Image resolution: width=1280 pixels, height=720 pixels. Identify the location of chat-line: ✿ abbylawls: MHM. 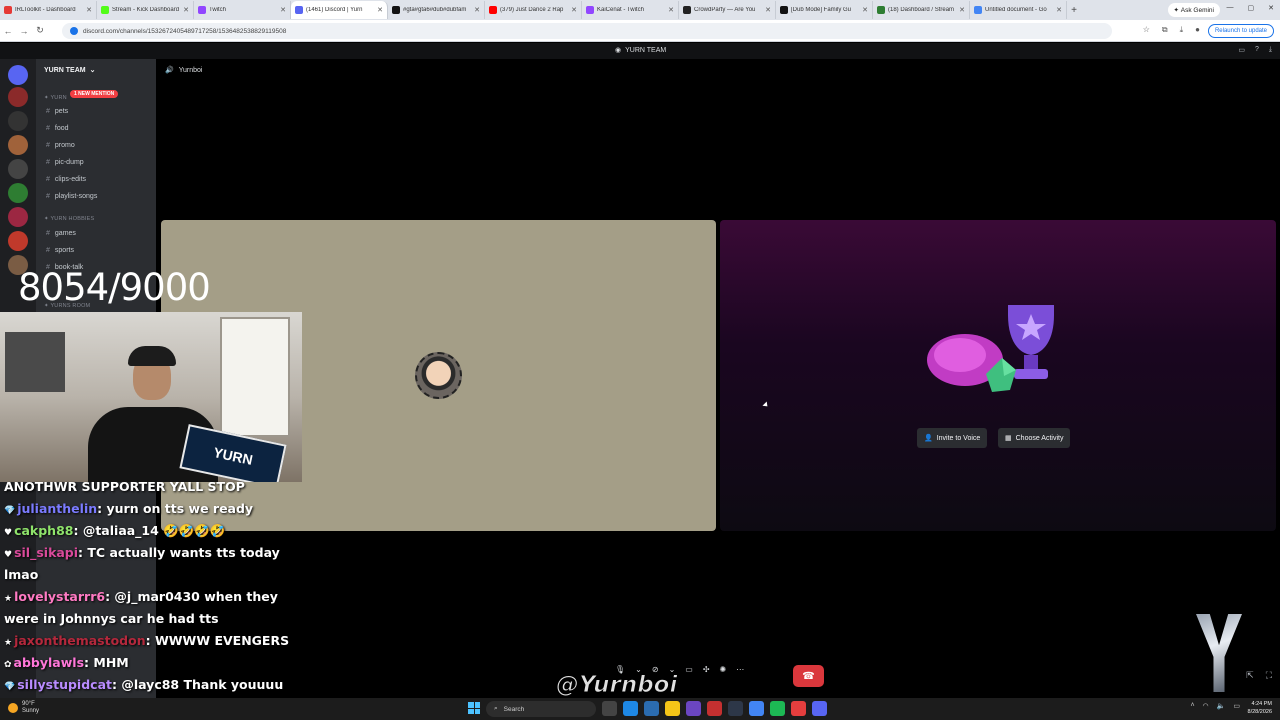
(66, 662).